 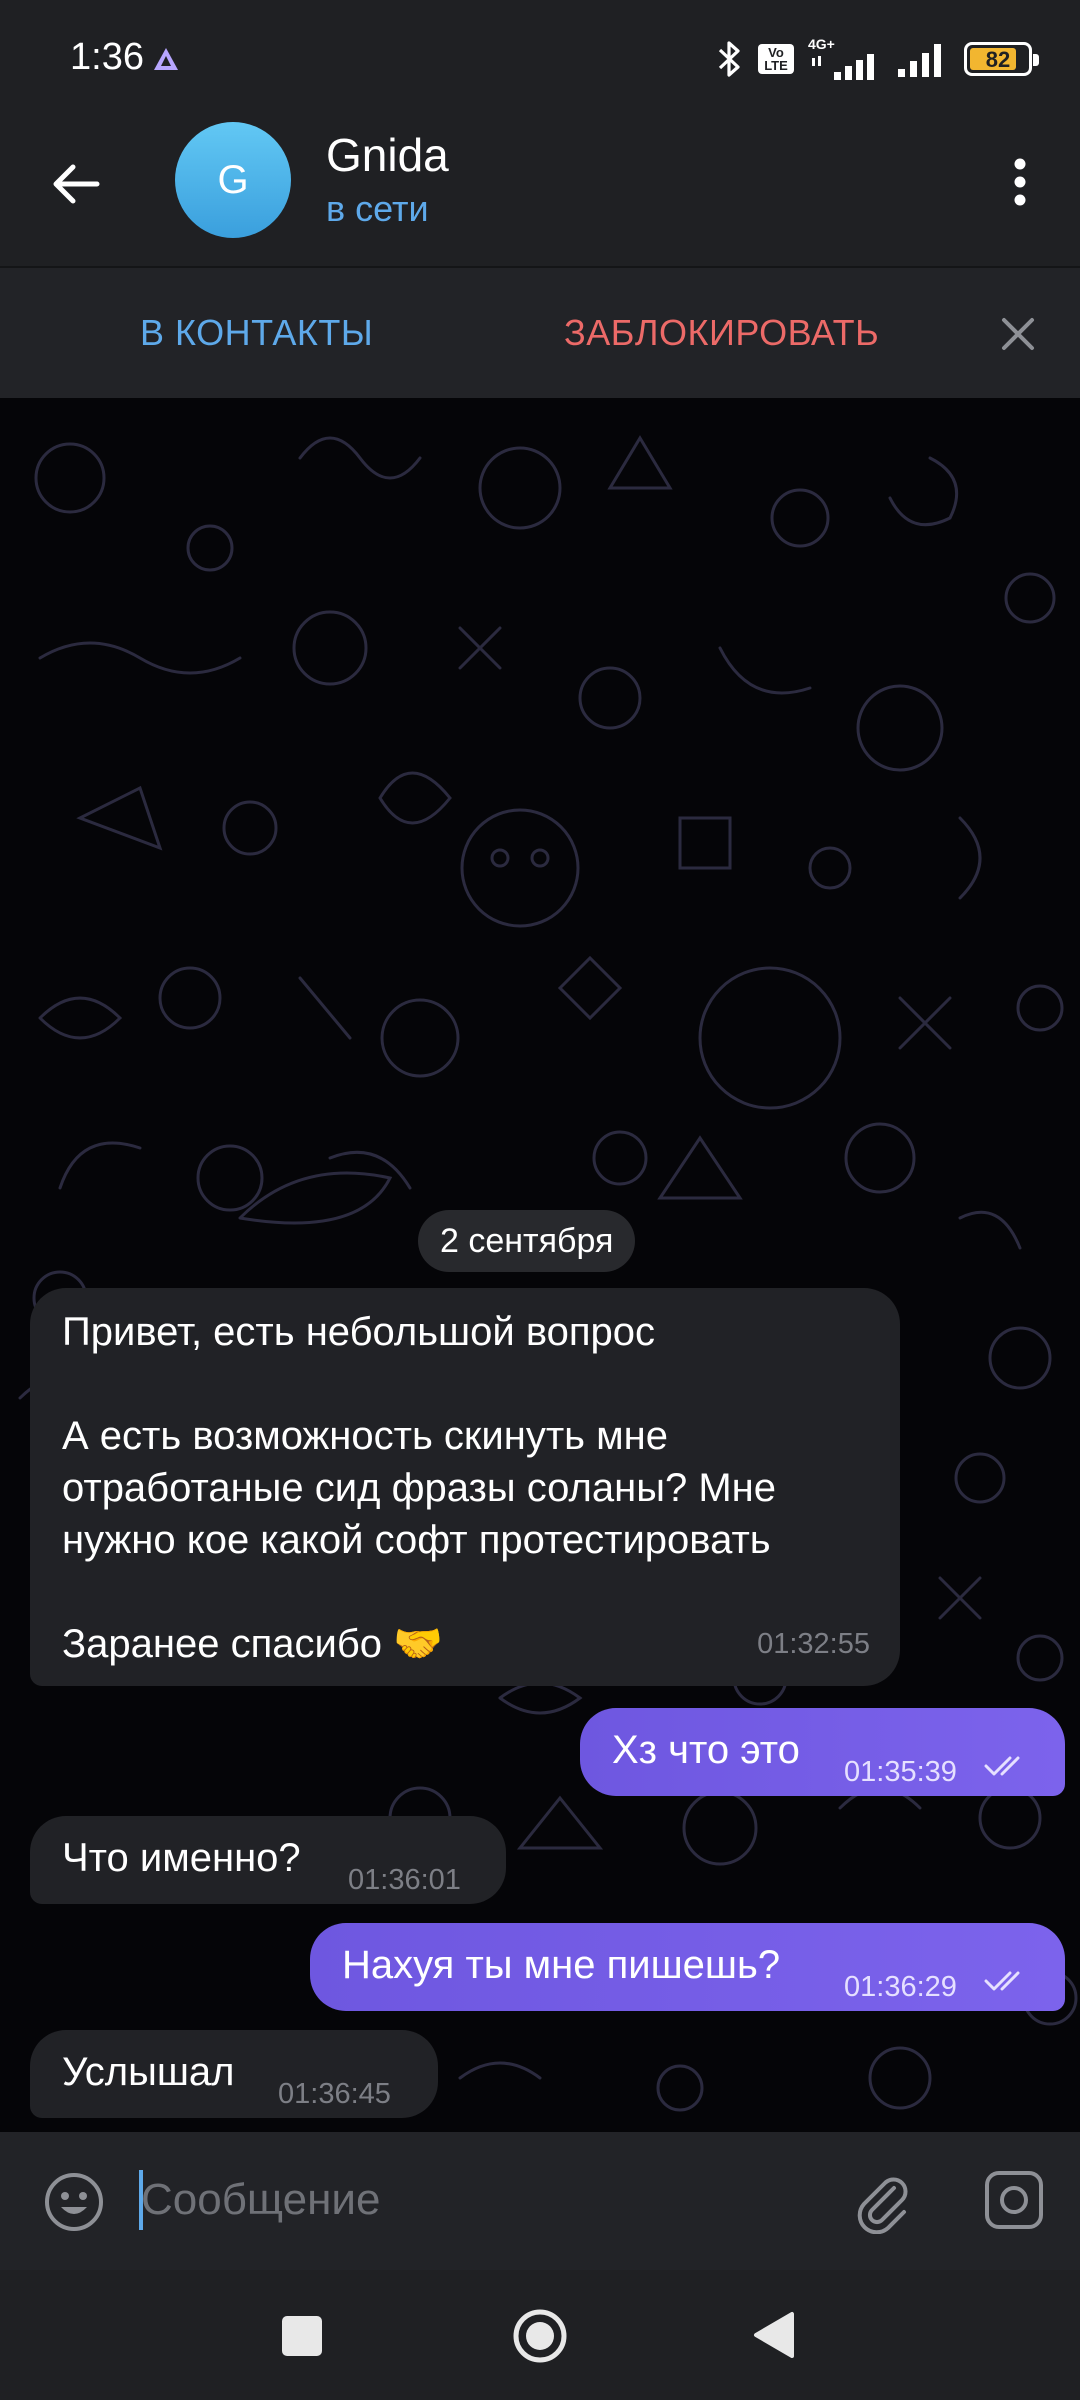 I want to click on message-text: Хз что это, so click(x=706, y=1750).